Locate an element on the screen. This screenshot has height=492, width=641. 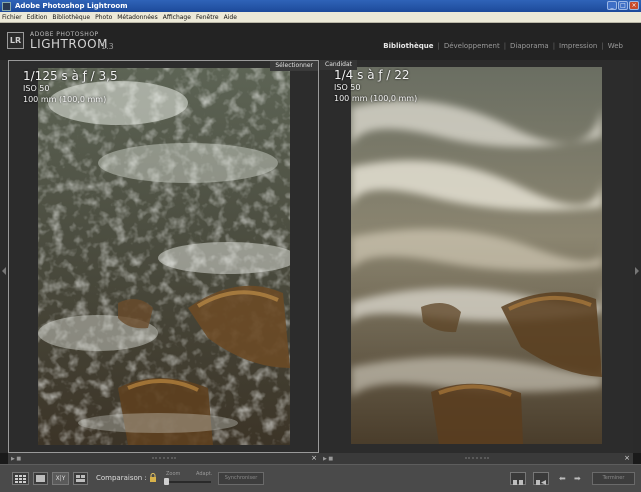
candidate-pane-bar: ▶ ■ × is located at coordinates (476, 458).